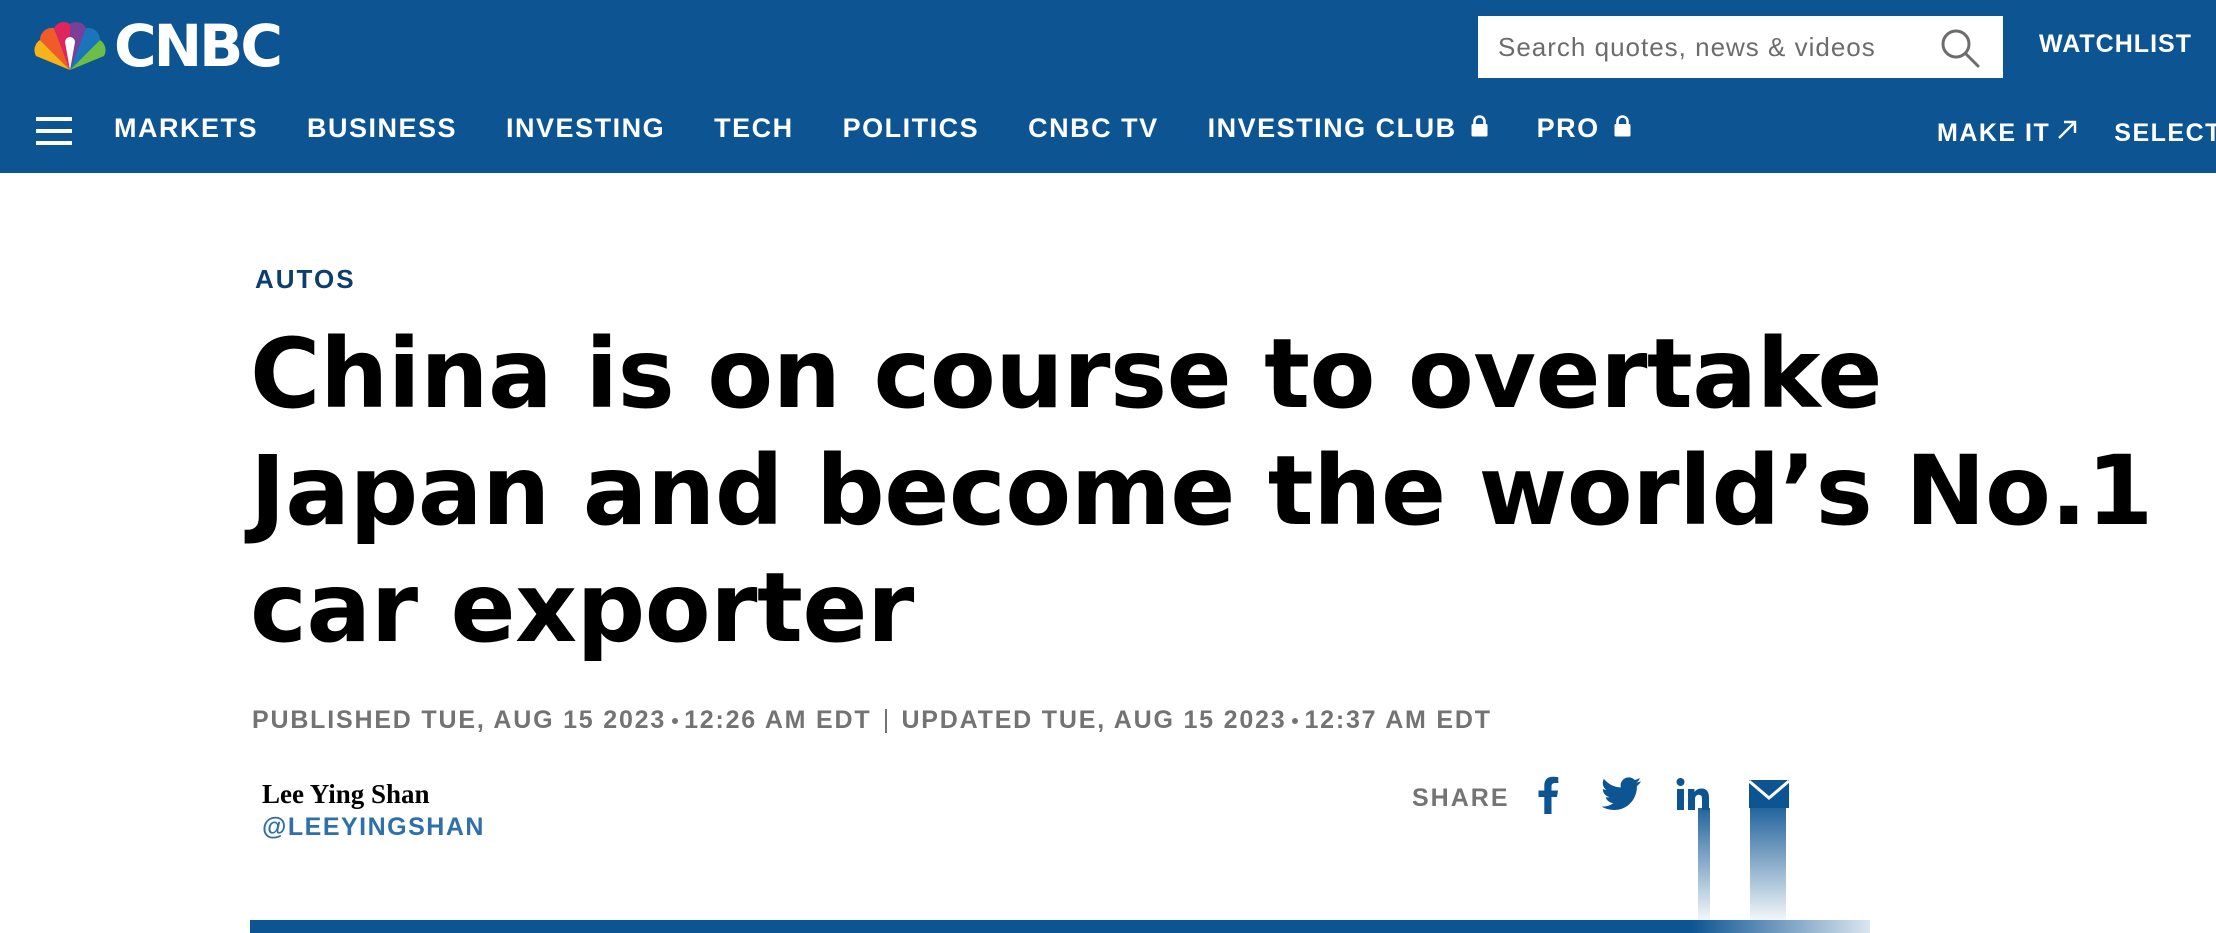  I want to click on published-time: 12:26 AM EDT, so click(778, 720).